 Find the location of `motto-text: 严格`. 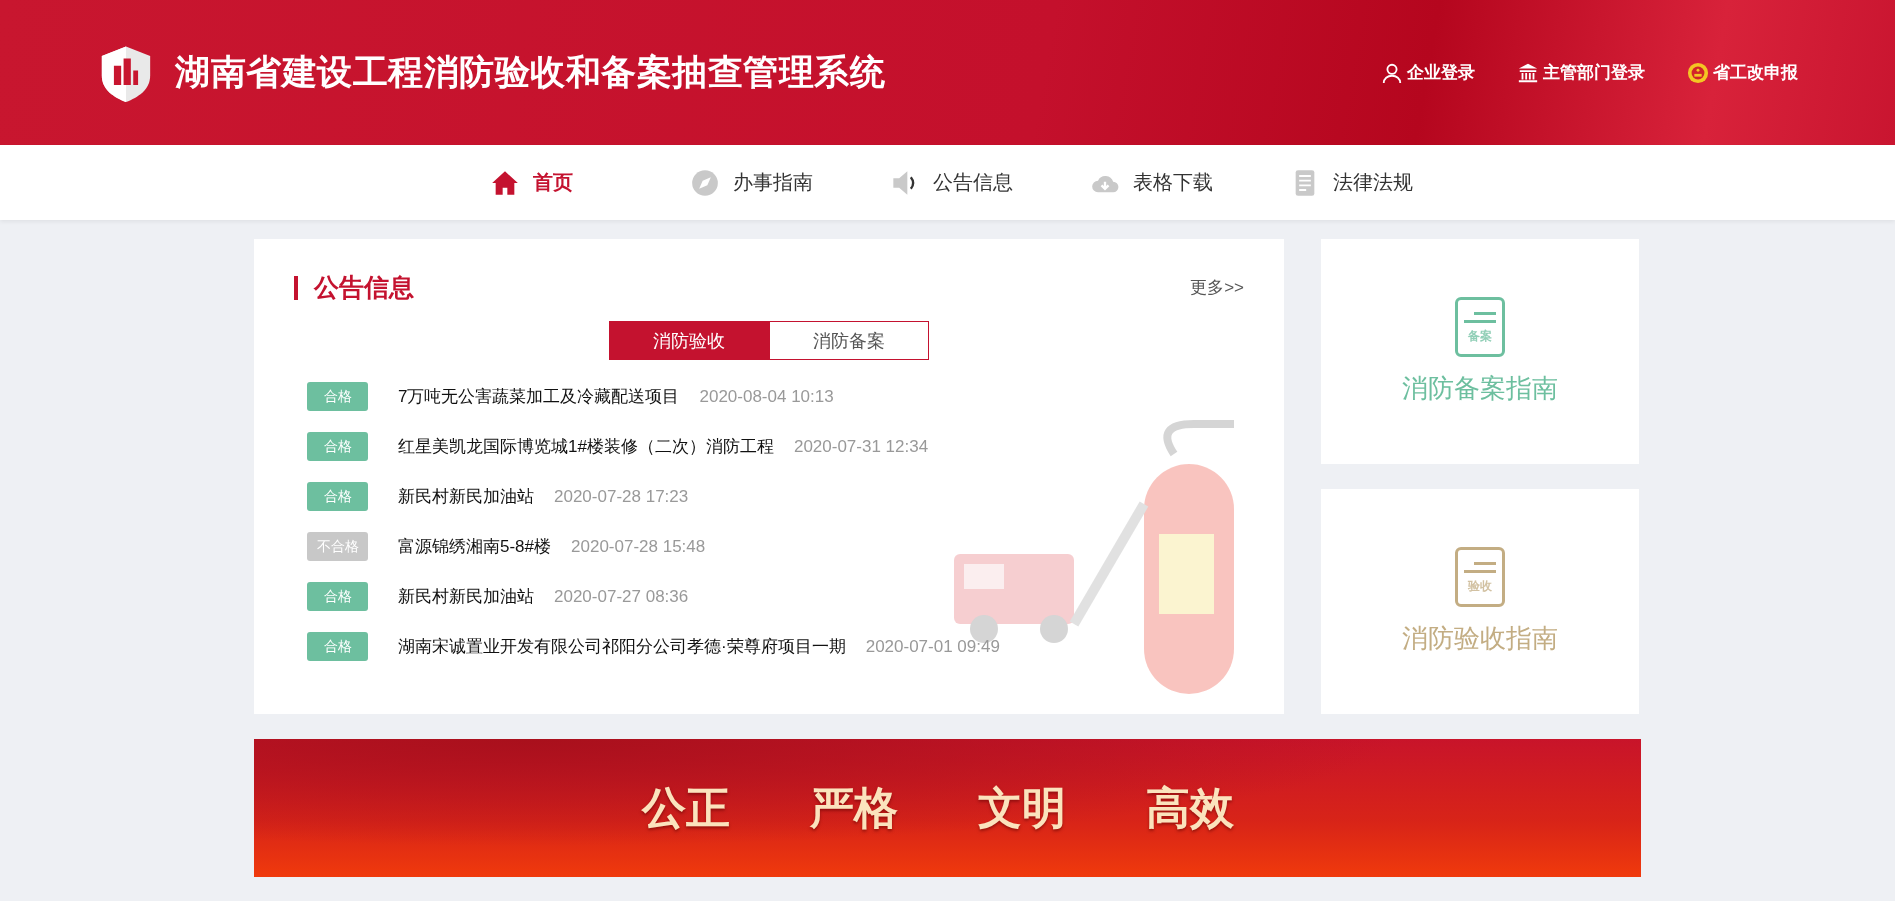

motto-text: 严格 is located at coordinates (853, 807).